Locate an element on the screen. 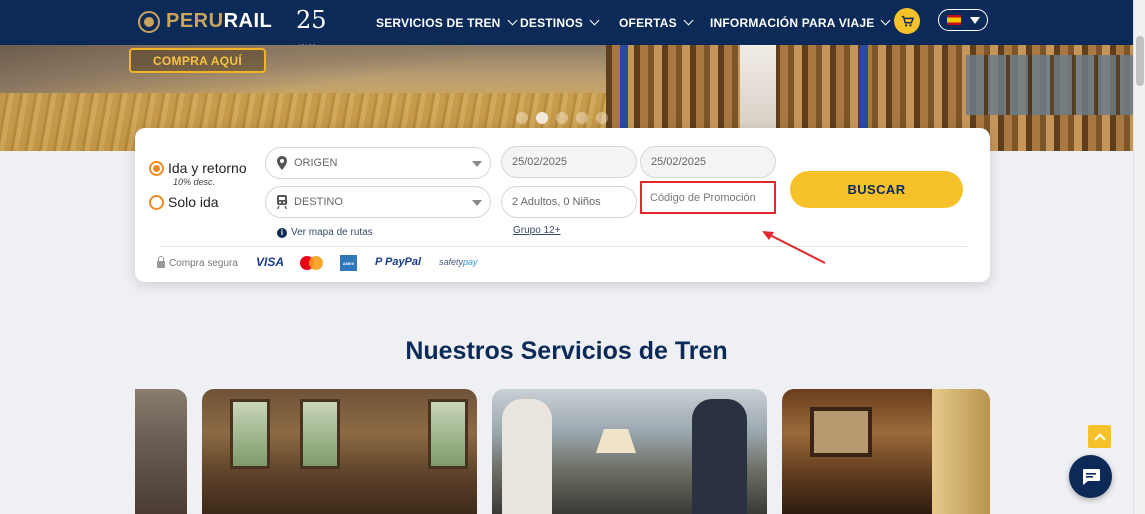 Image resolution: width=1145 pixels, height=514 pixels. train-icon is located at coordinates (282, 202).